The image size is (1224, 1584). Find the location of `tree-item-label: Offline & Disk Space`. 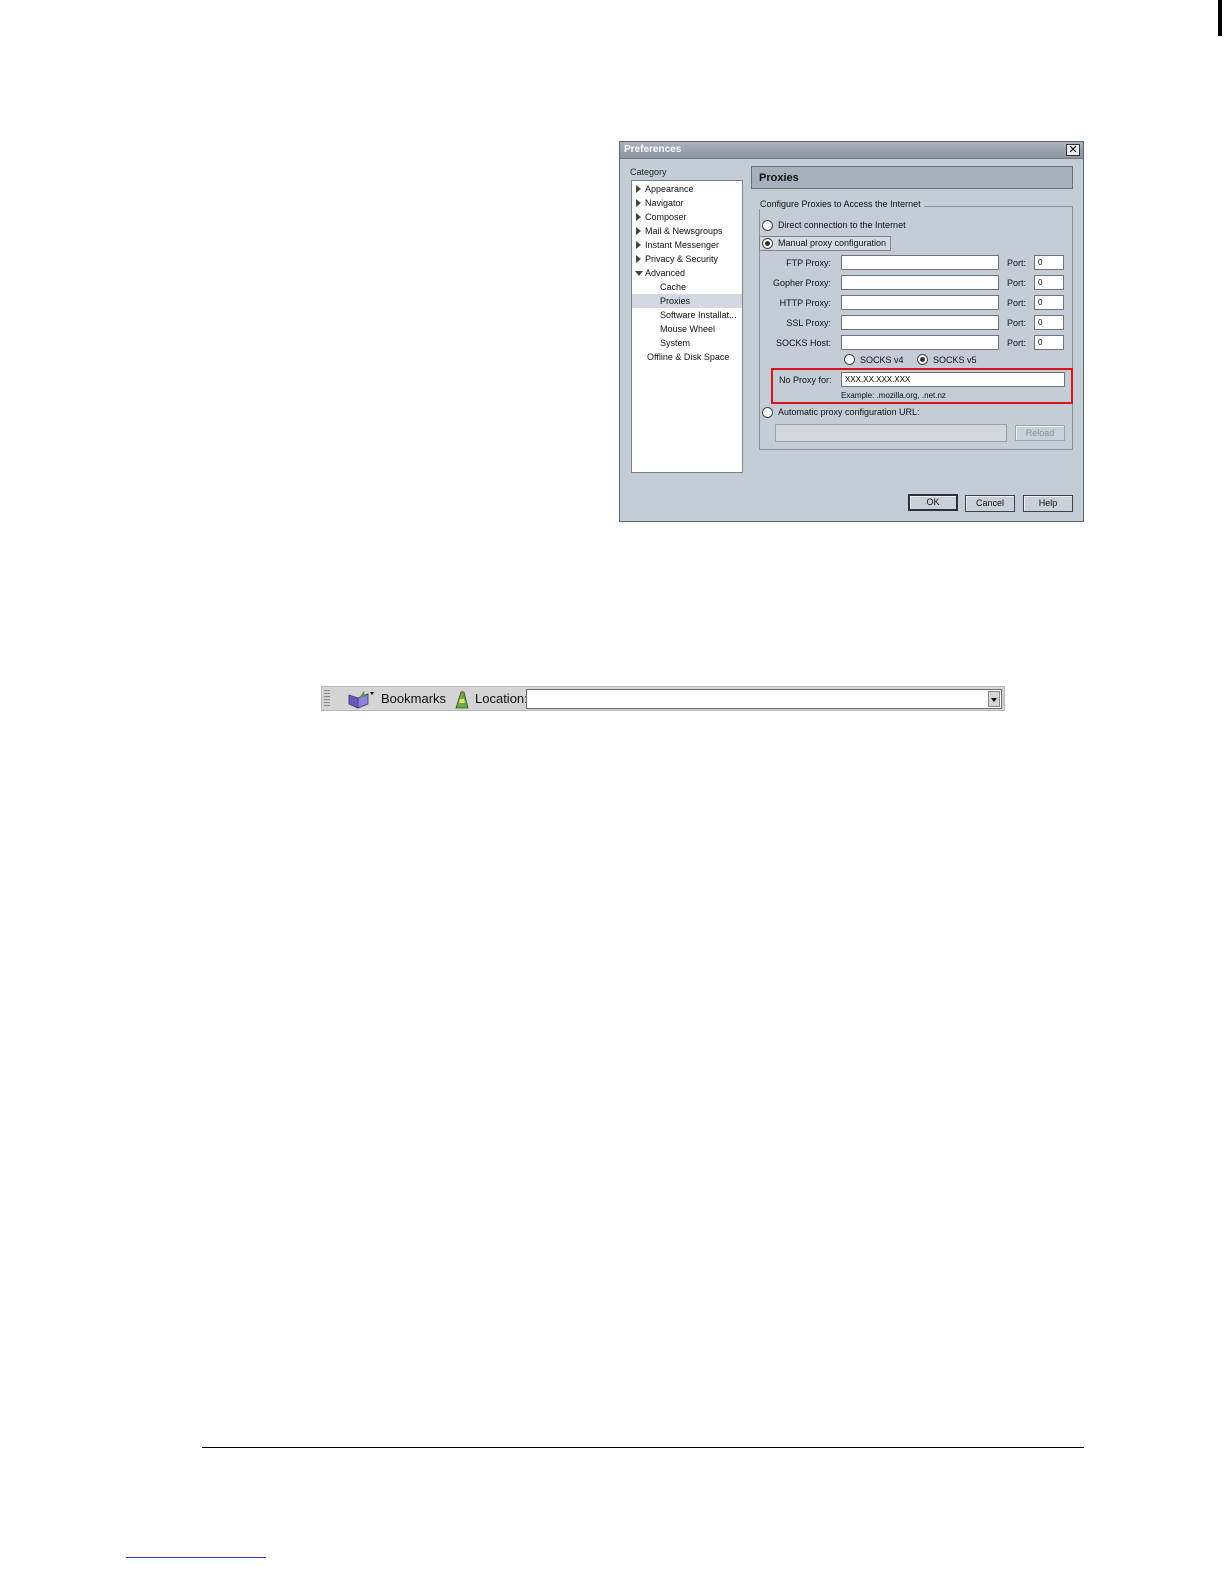

tree-item-label: Offline & Disk Space is located at coordinates (688, 357).